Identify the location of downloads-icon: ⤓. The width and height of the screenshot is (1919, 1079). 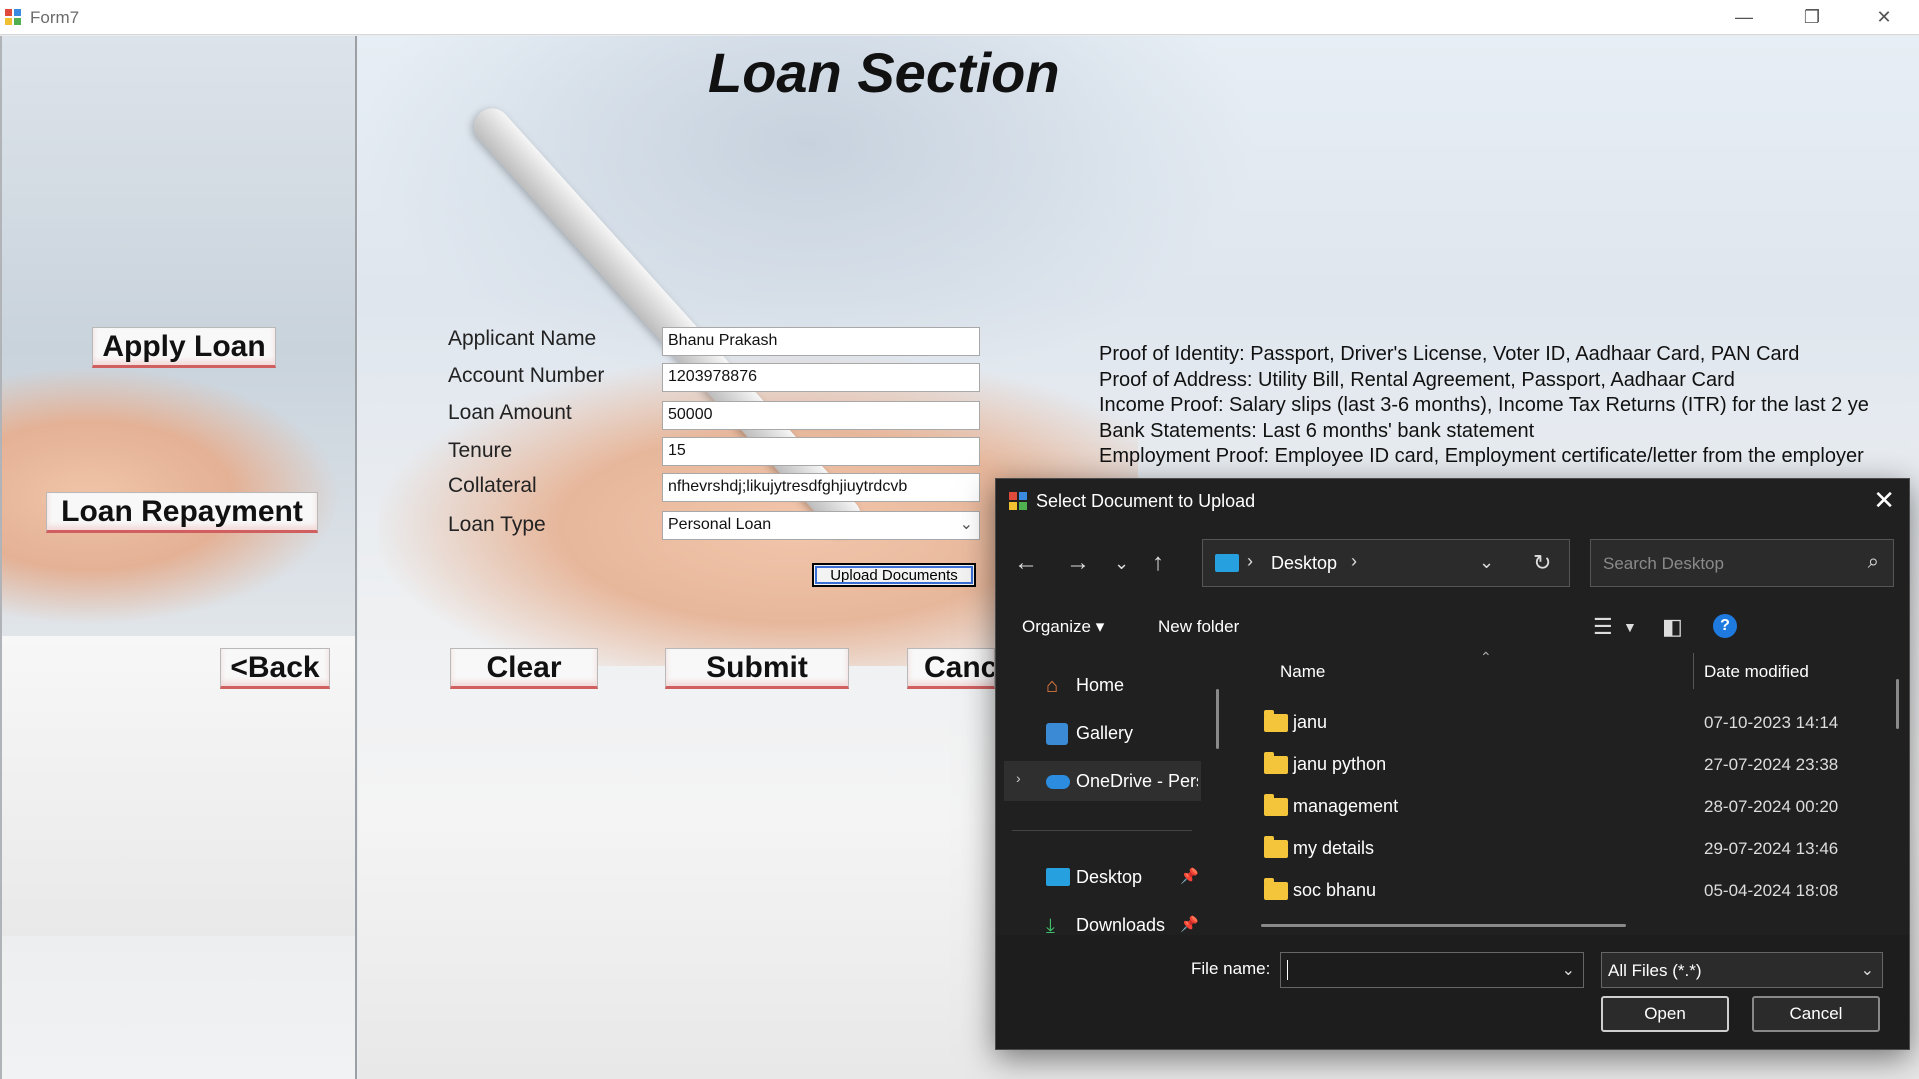
(1050, 926).